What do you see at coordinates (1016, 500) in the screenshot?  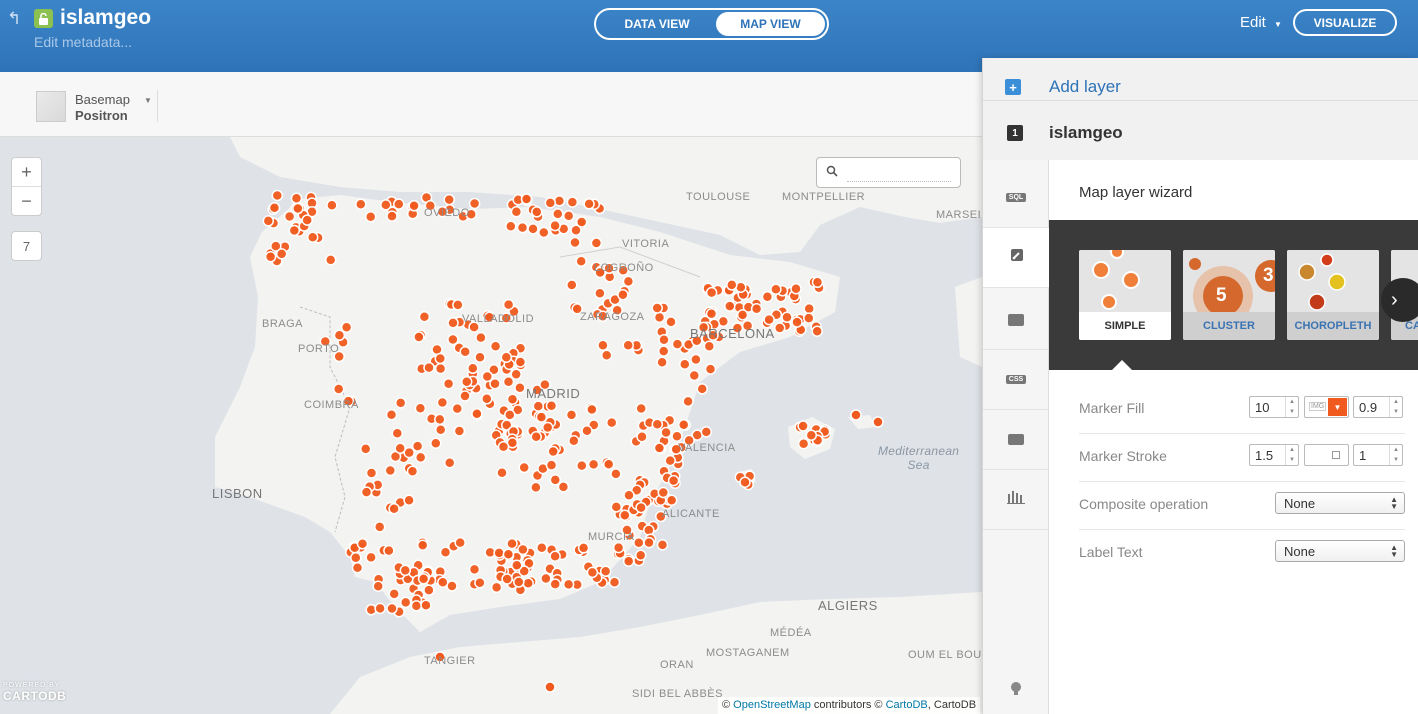 I see `tool-filters` at bounding box center [1016, 500].